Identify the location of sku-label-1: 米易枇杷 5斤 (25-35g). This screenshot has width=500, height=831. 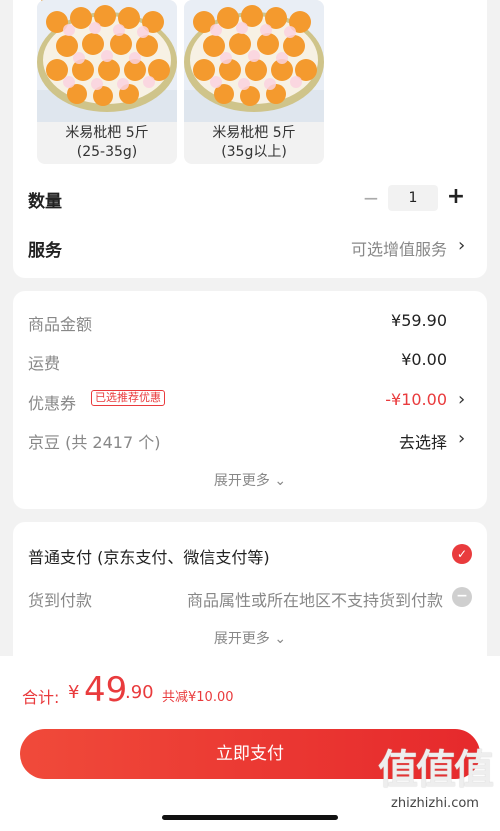
(107, 143).